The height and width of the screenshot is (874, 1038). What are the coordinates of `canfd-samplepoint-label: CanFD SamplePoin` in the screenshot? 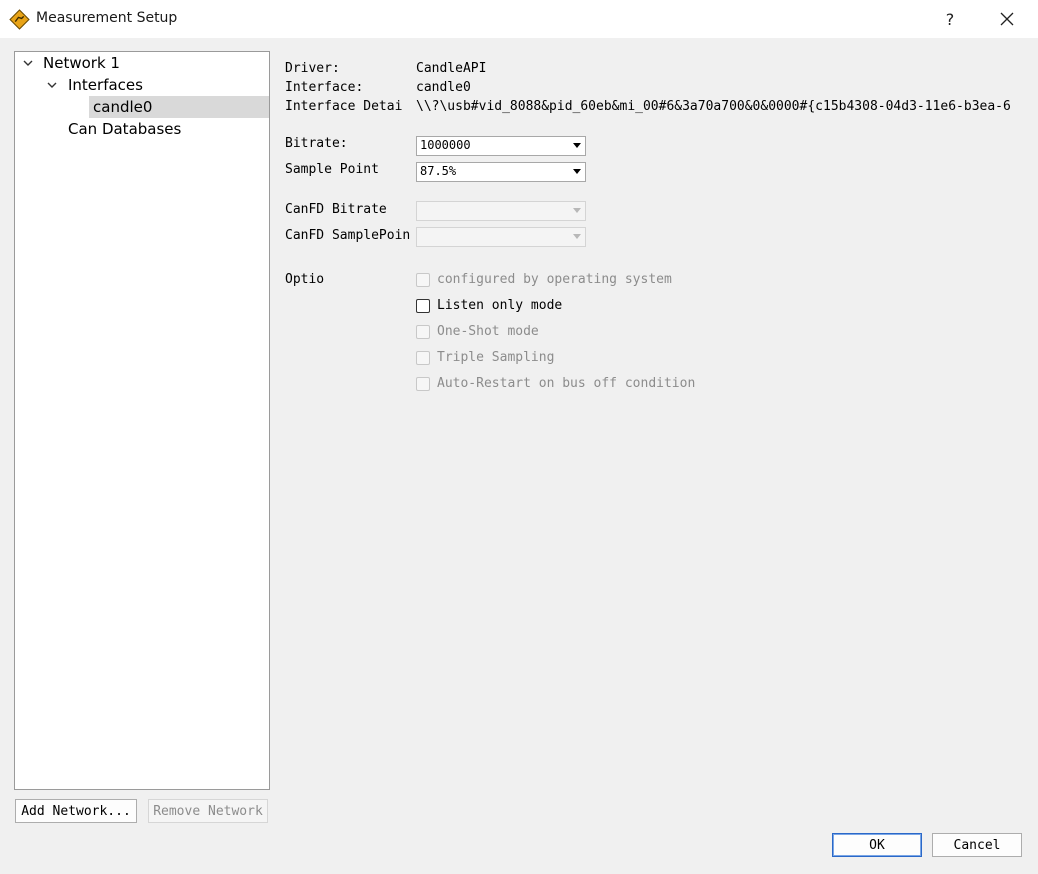 It's located at (348, 235).